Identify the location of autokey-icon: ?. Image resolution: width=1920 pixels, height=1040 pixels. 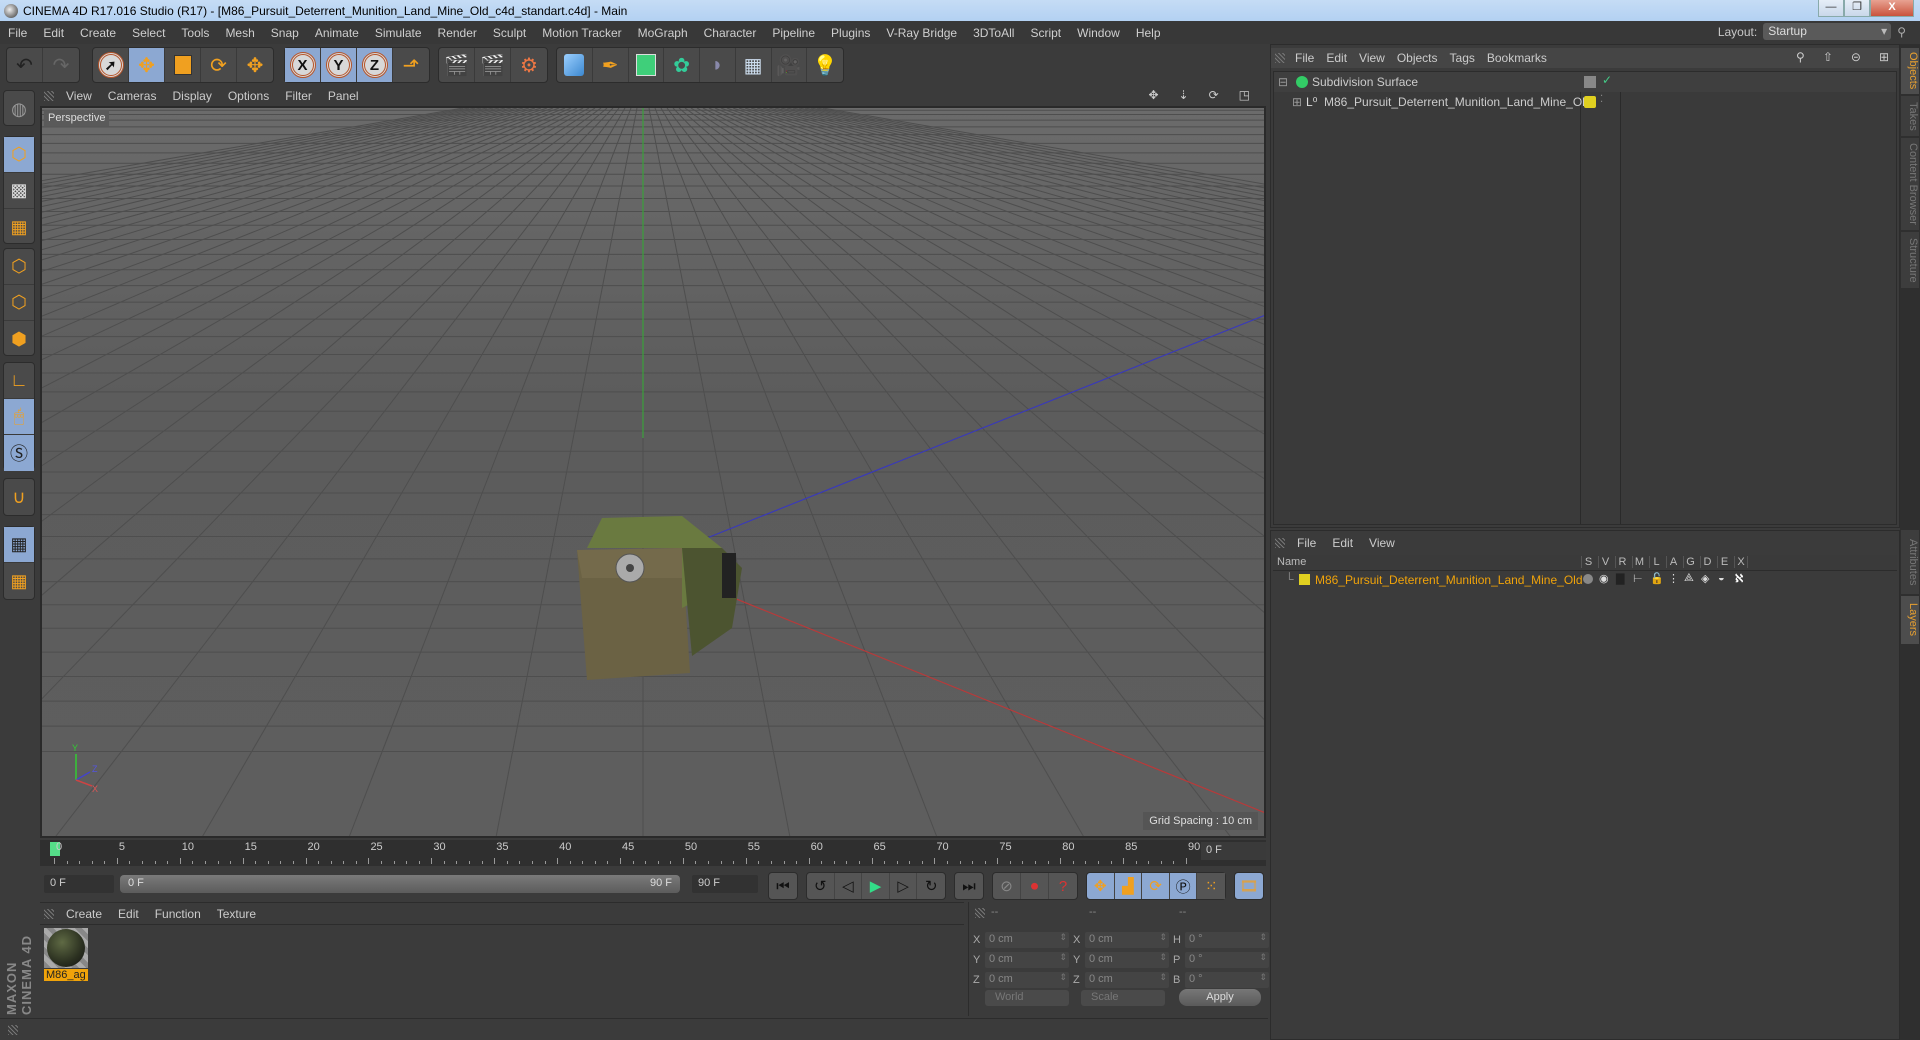
(1063, 886).